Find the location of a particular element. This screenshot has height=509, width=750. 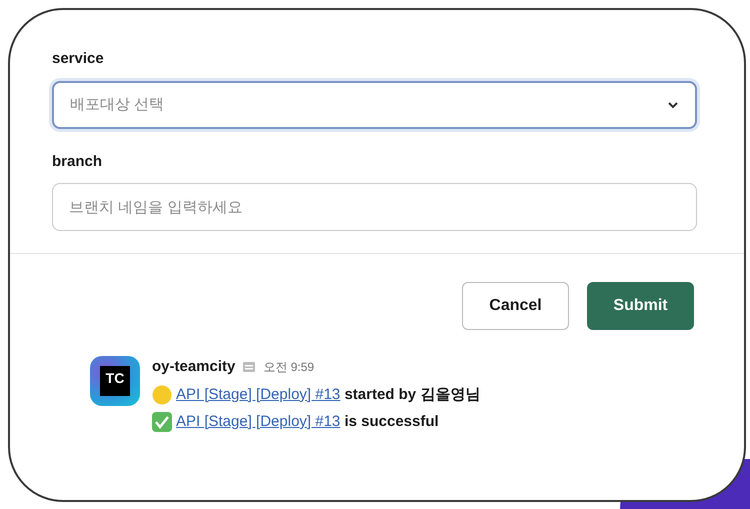

sender-name: oy-teamcity is located at coordinates (194, 367).